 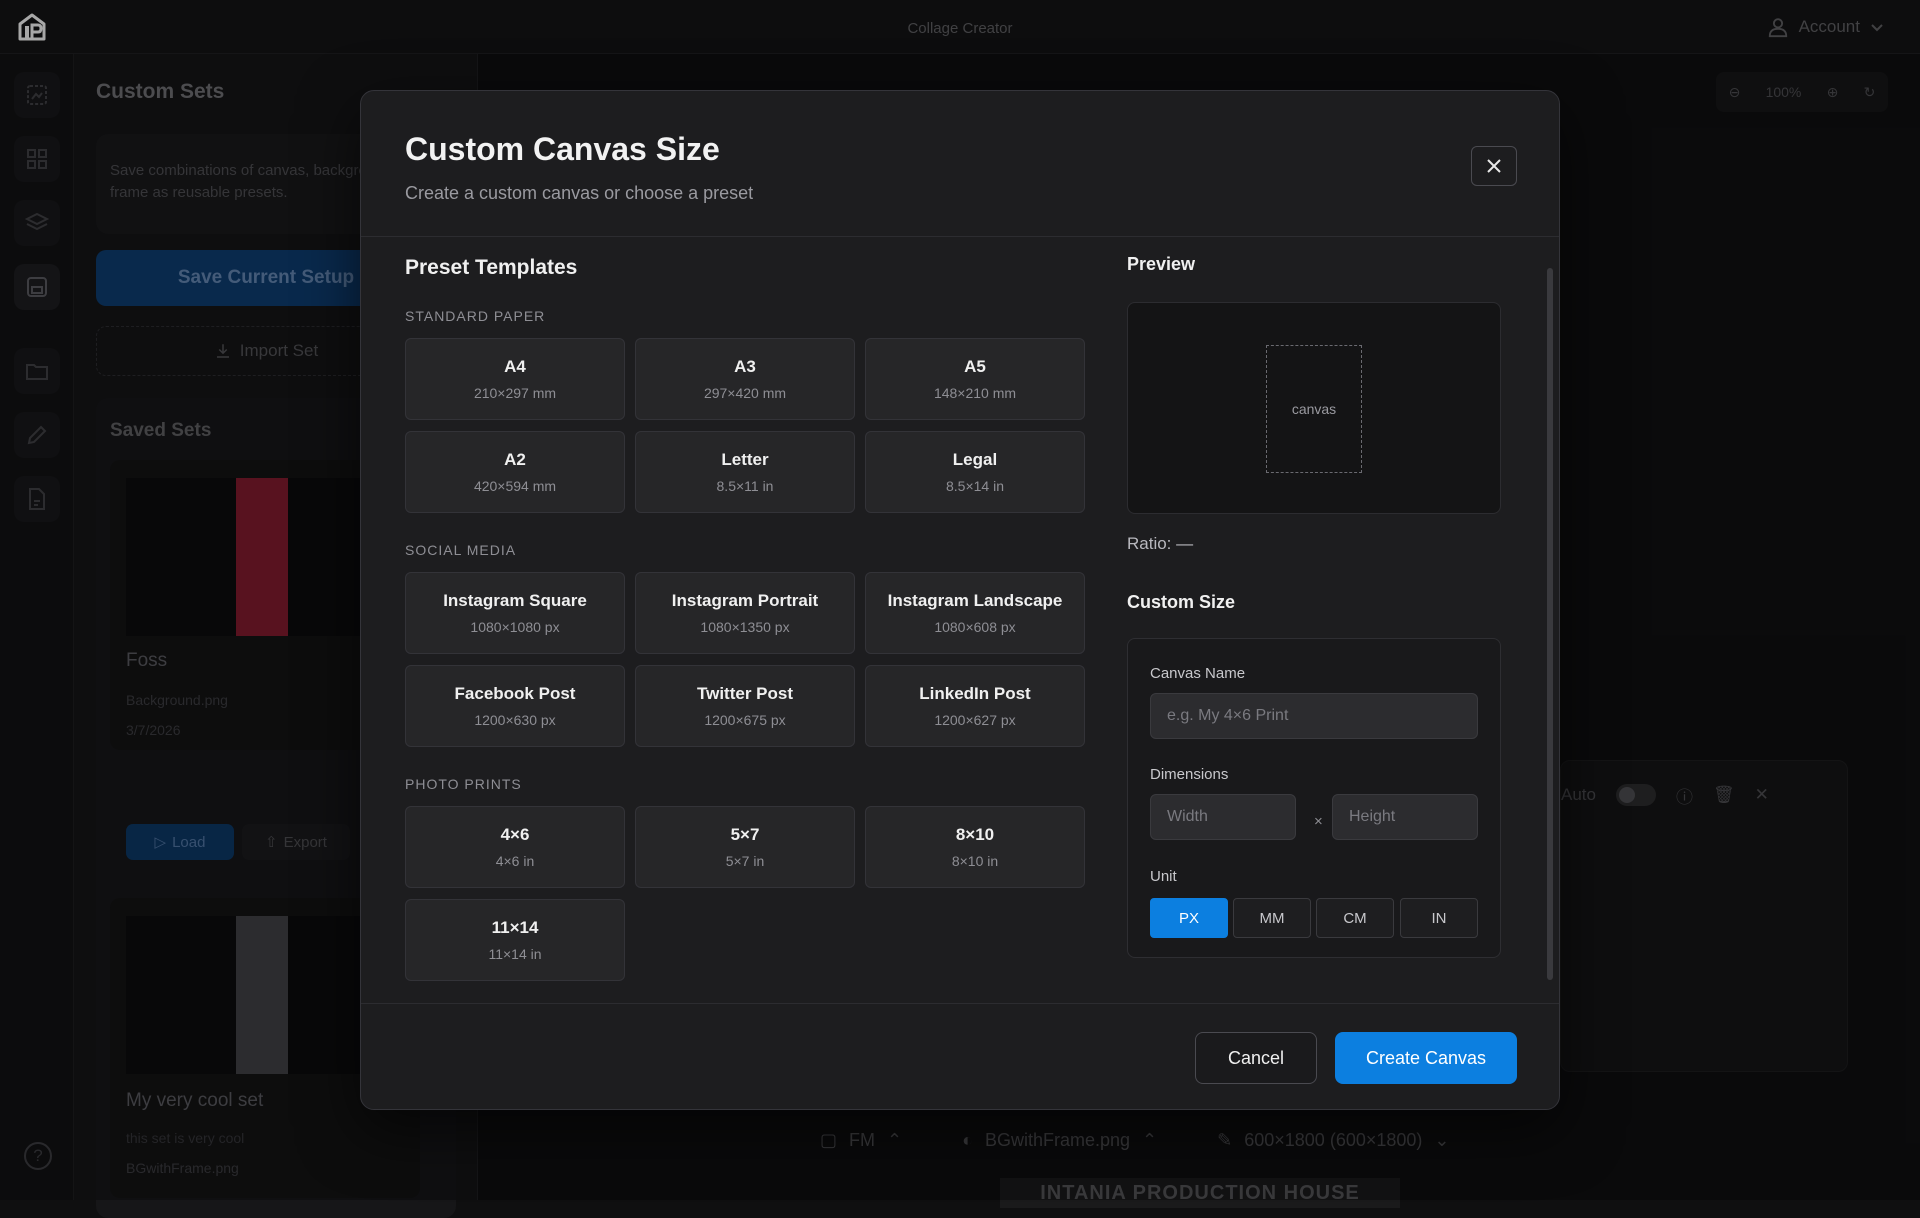 I want to click on create-canvas-button: Create Canvas, so click(x=1426, y=1058).